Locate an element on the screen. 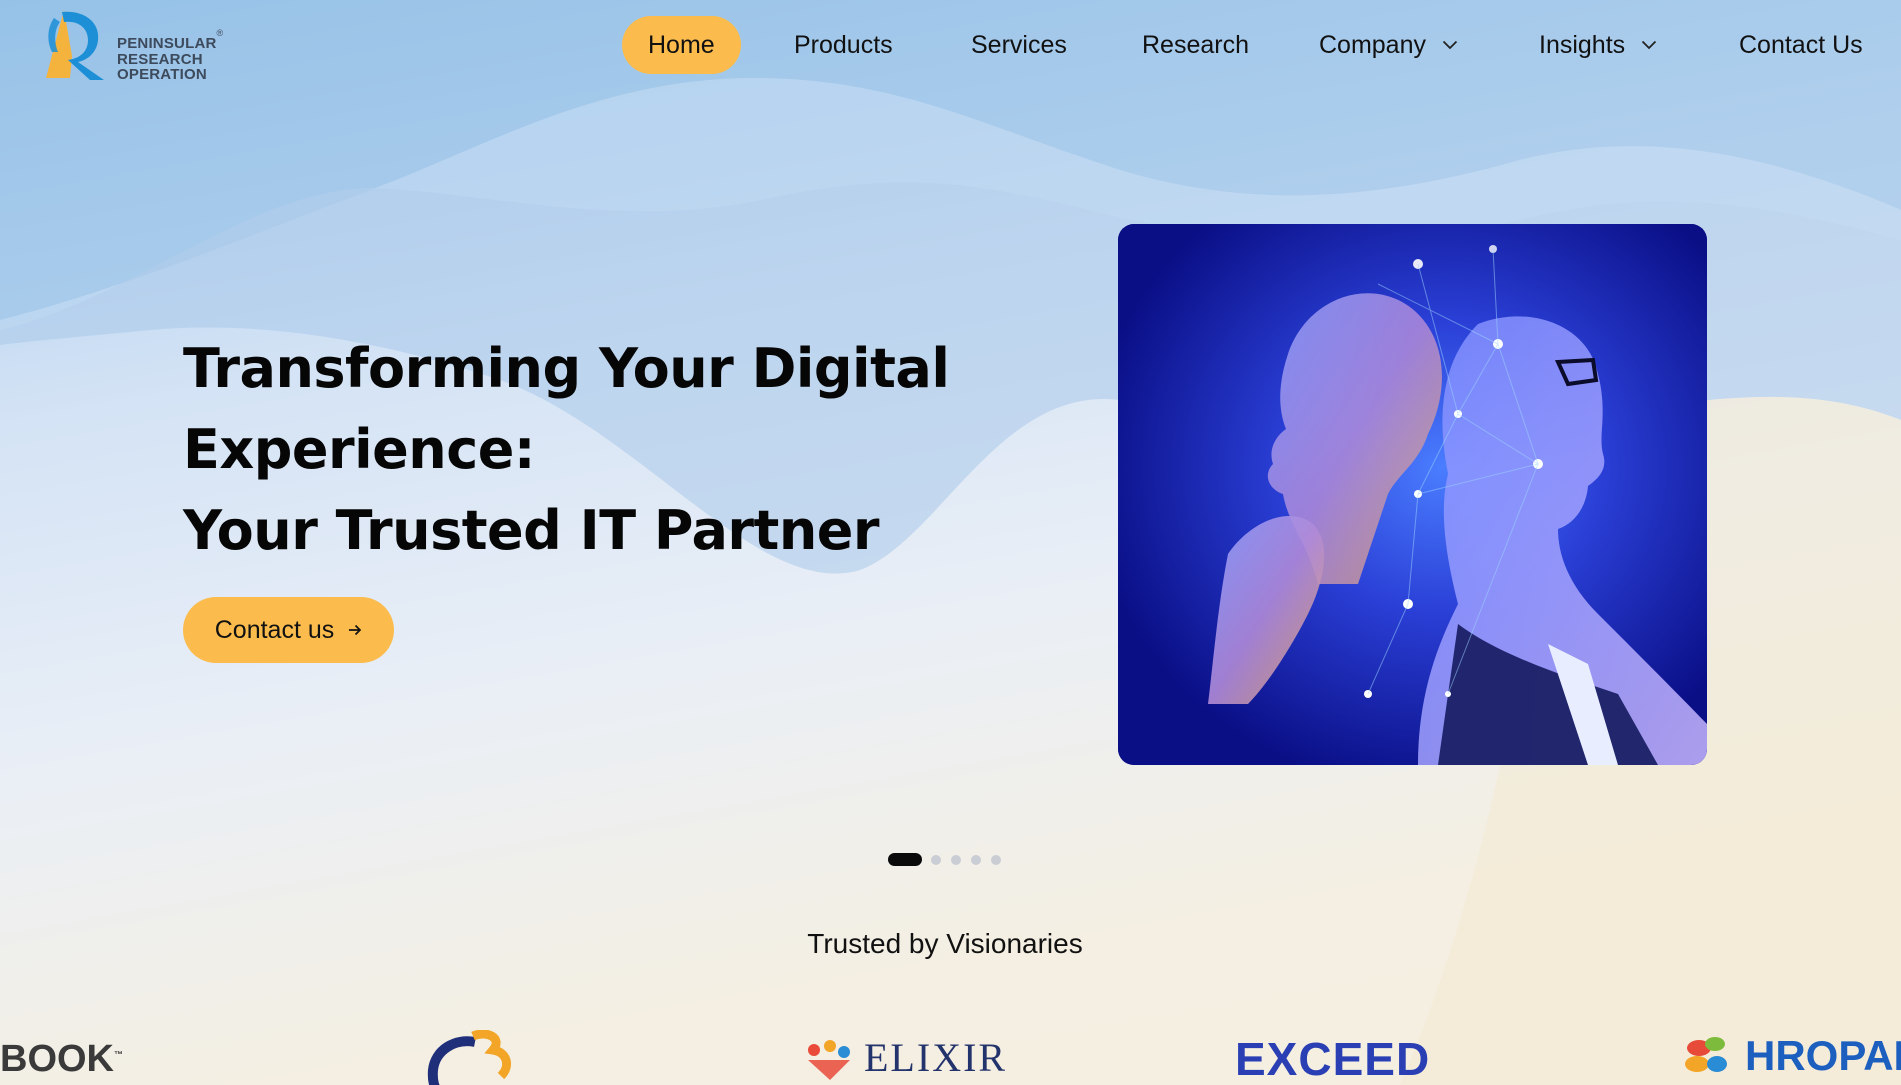  client-logo-c3-mark is located at coordinates (469, 1057).